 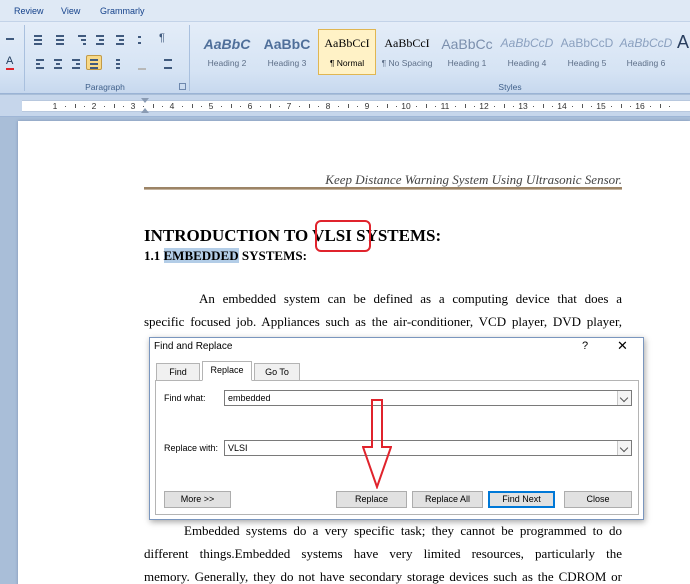 What do you see at coordinates (277, 372) in the screenshot?
I see `tab-goto: Go To` at bounding box center [277, 372].